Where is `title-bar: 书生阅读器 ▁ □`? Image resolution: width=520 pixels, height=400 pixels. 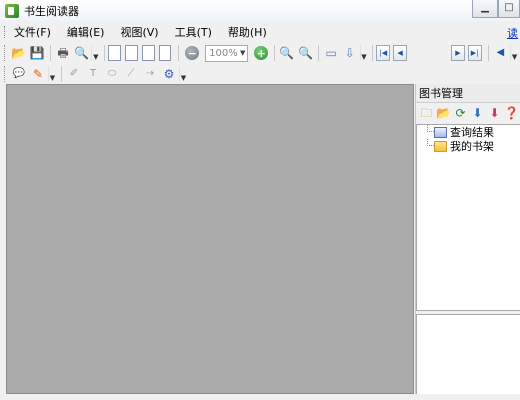
title-bar: 书生阅读器 ▁ □ is located at coordinates (260, 11).